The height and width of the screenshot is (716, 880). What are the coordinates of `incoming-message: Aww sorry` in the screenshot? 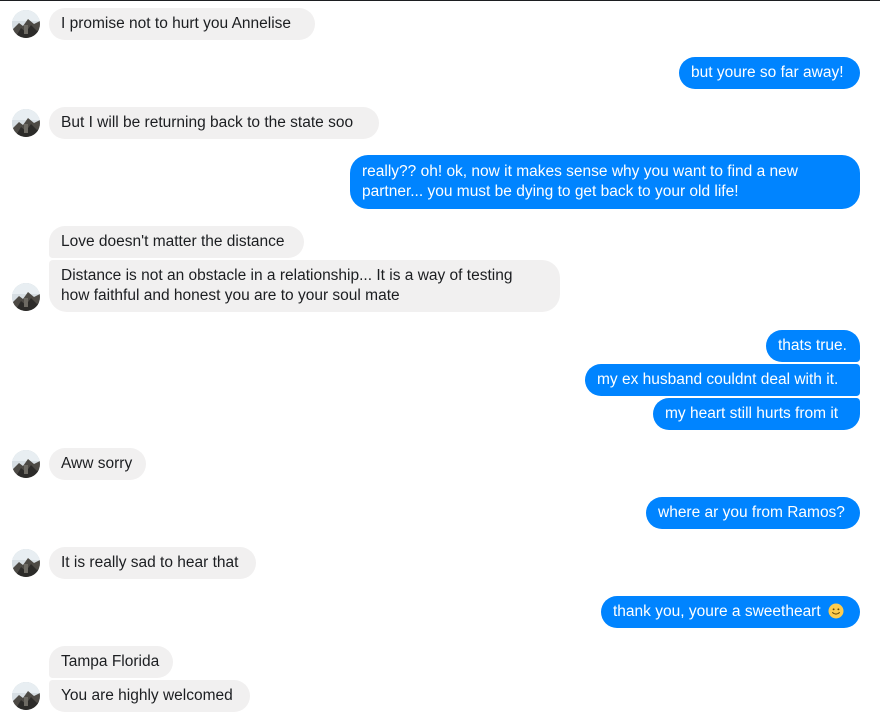 It's located at (97, 464).